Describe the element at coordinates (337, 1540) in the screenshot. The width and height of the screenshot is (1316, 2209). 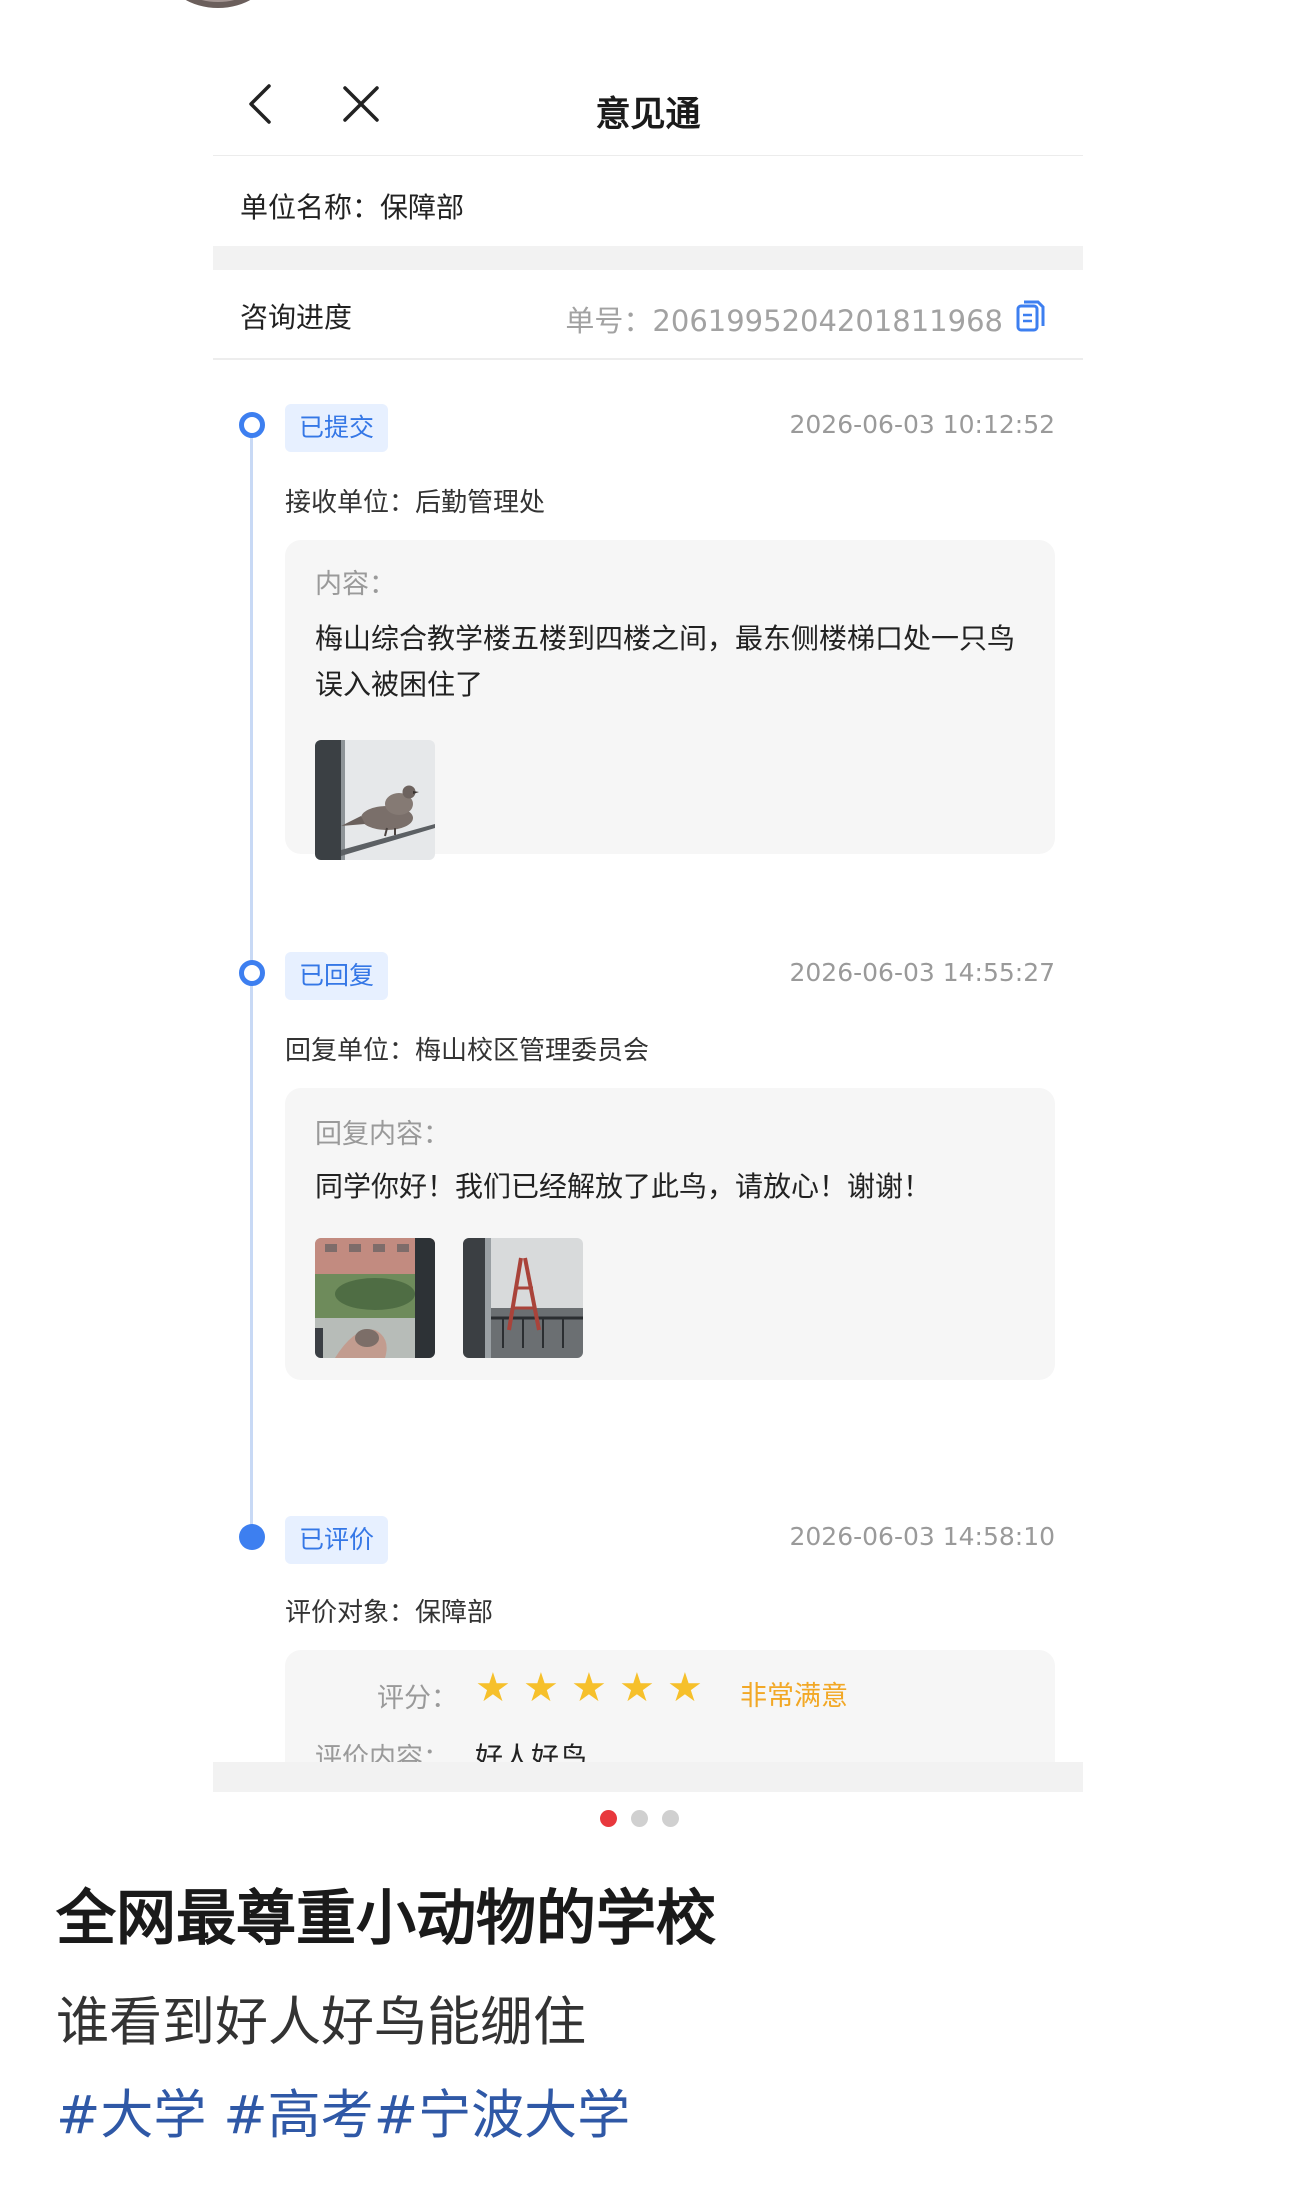
I see `status-badge: 已评价` at that location.